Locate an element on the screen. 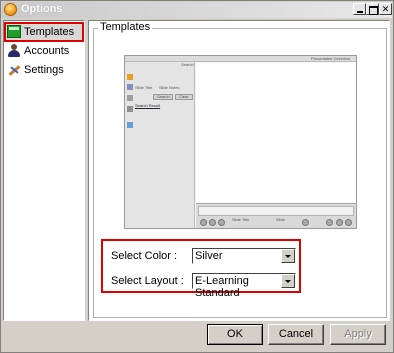  select-color-value: Silver is located at coordinates (209, 256).